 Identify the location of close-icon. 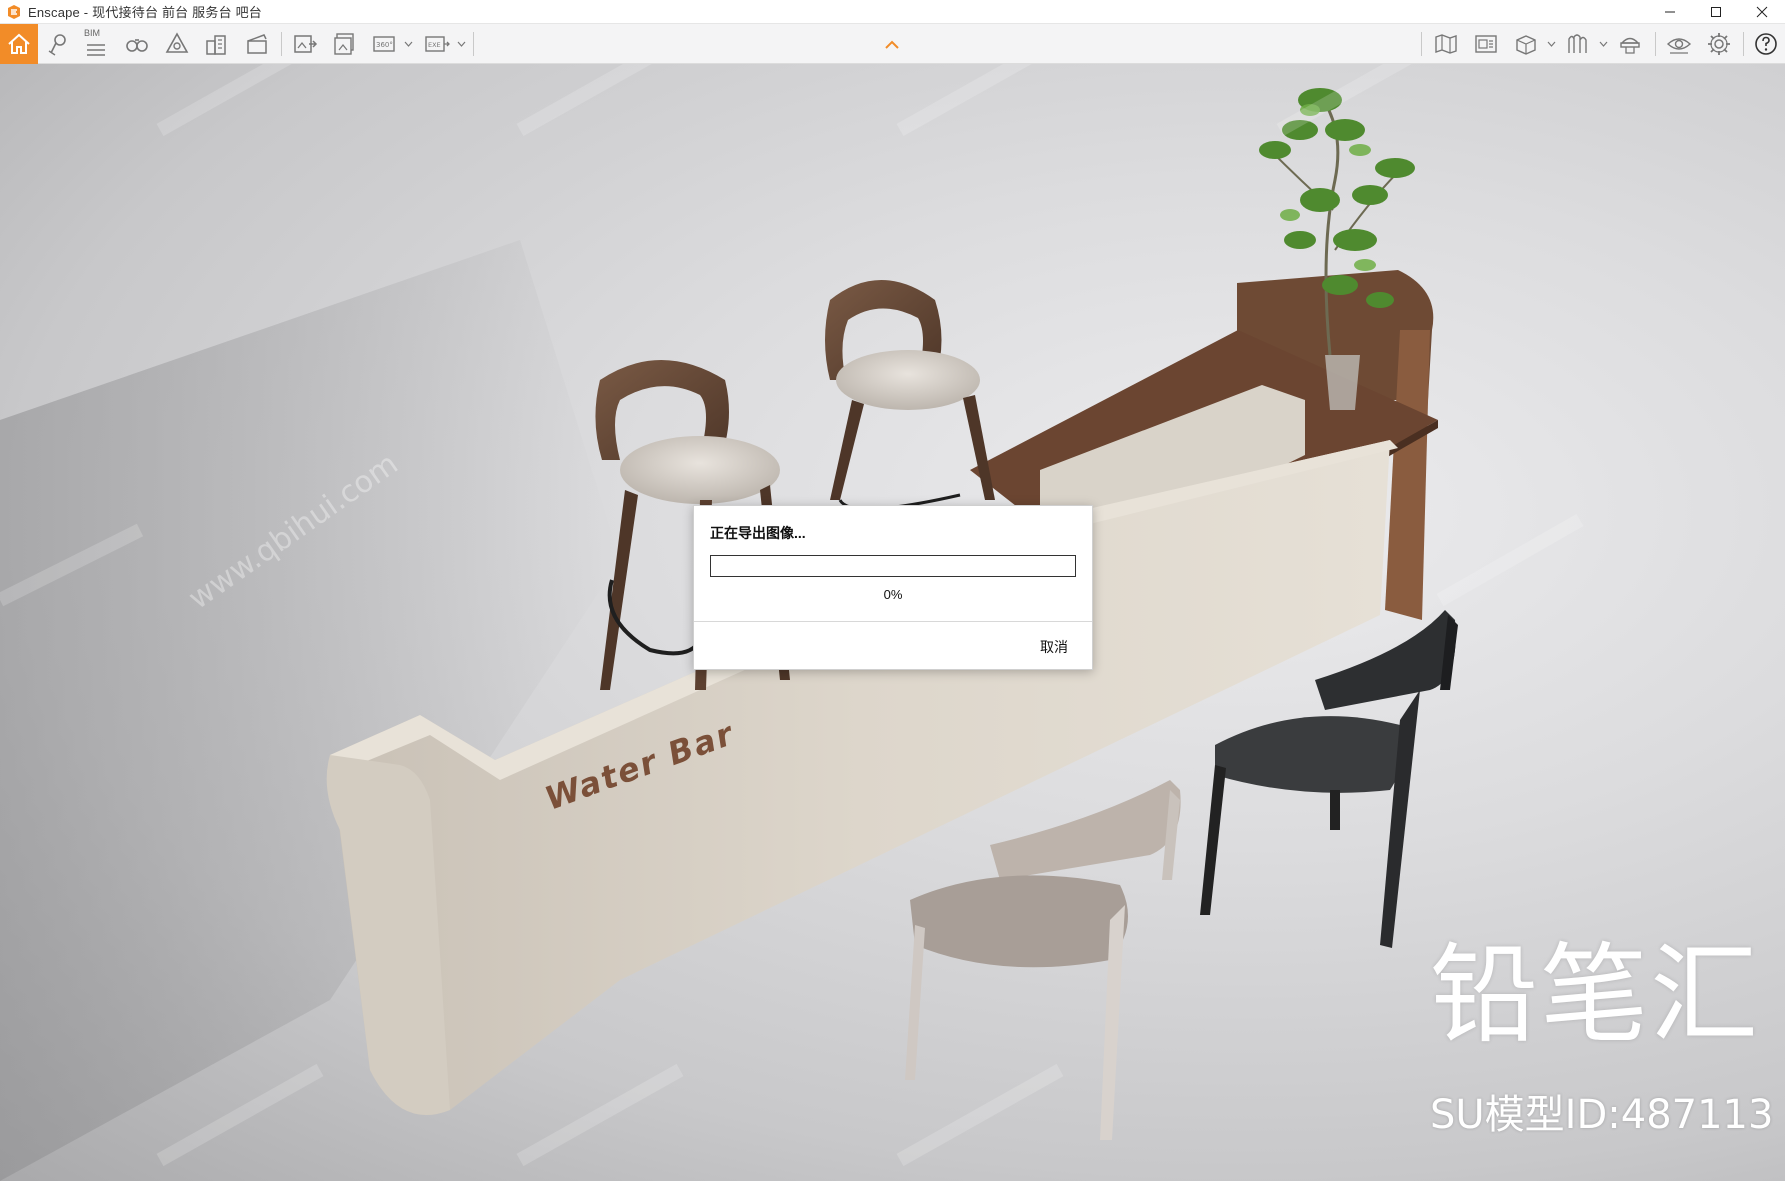
(1762, 12).